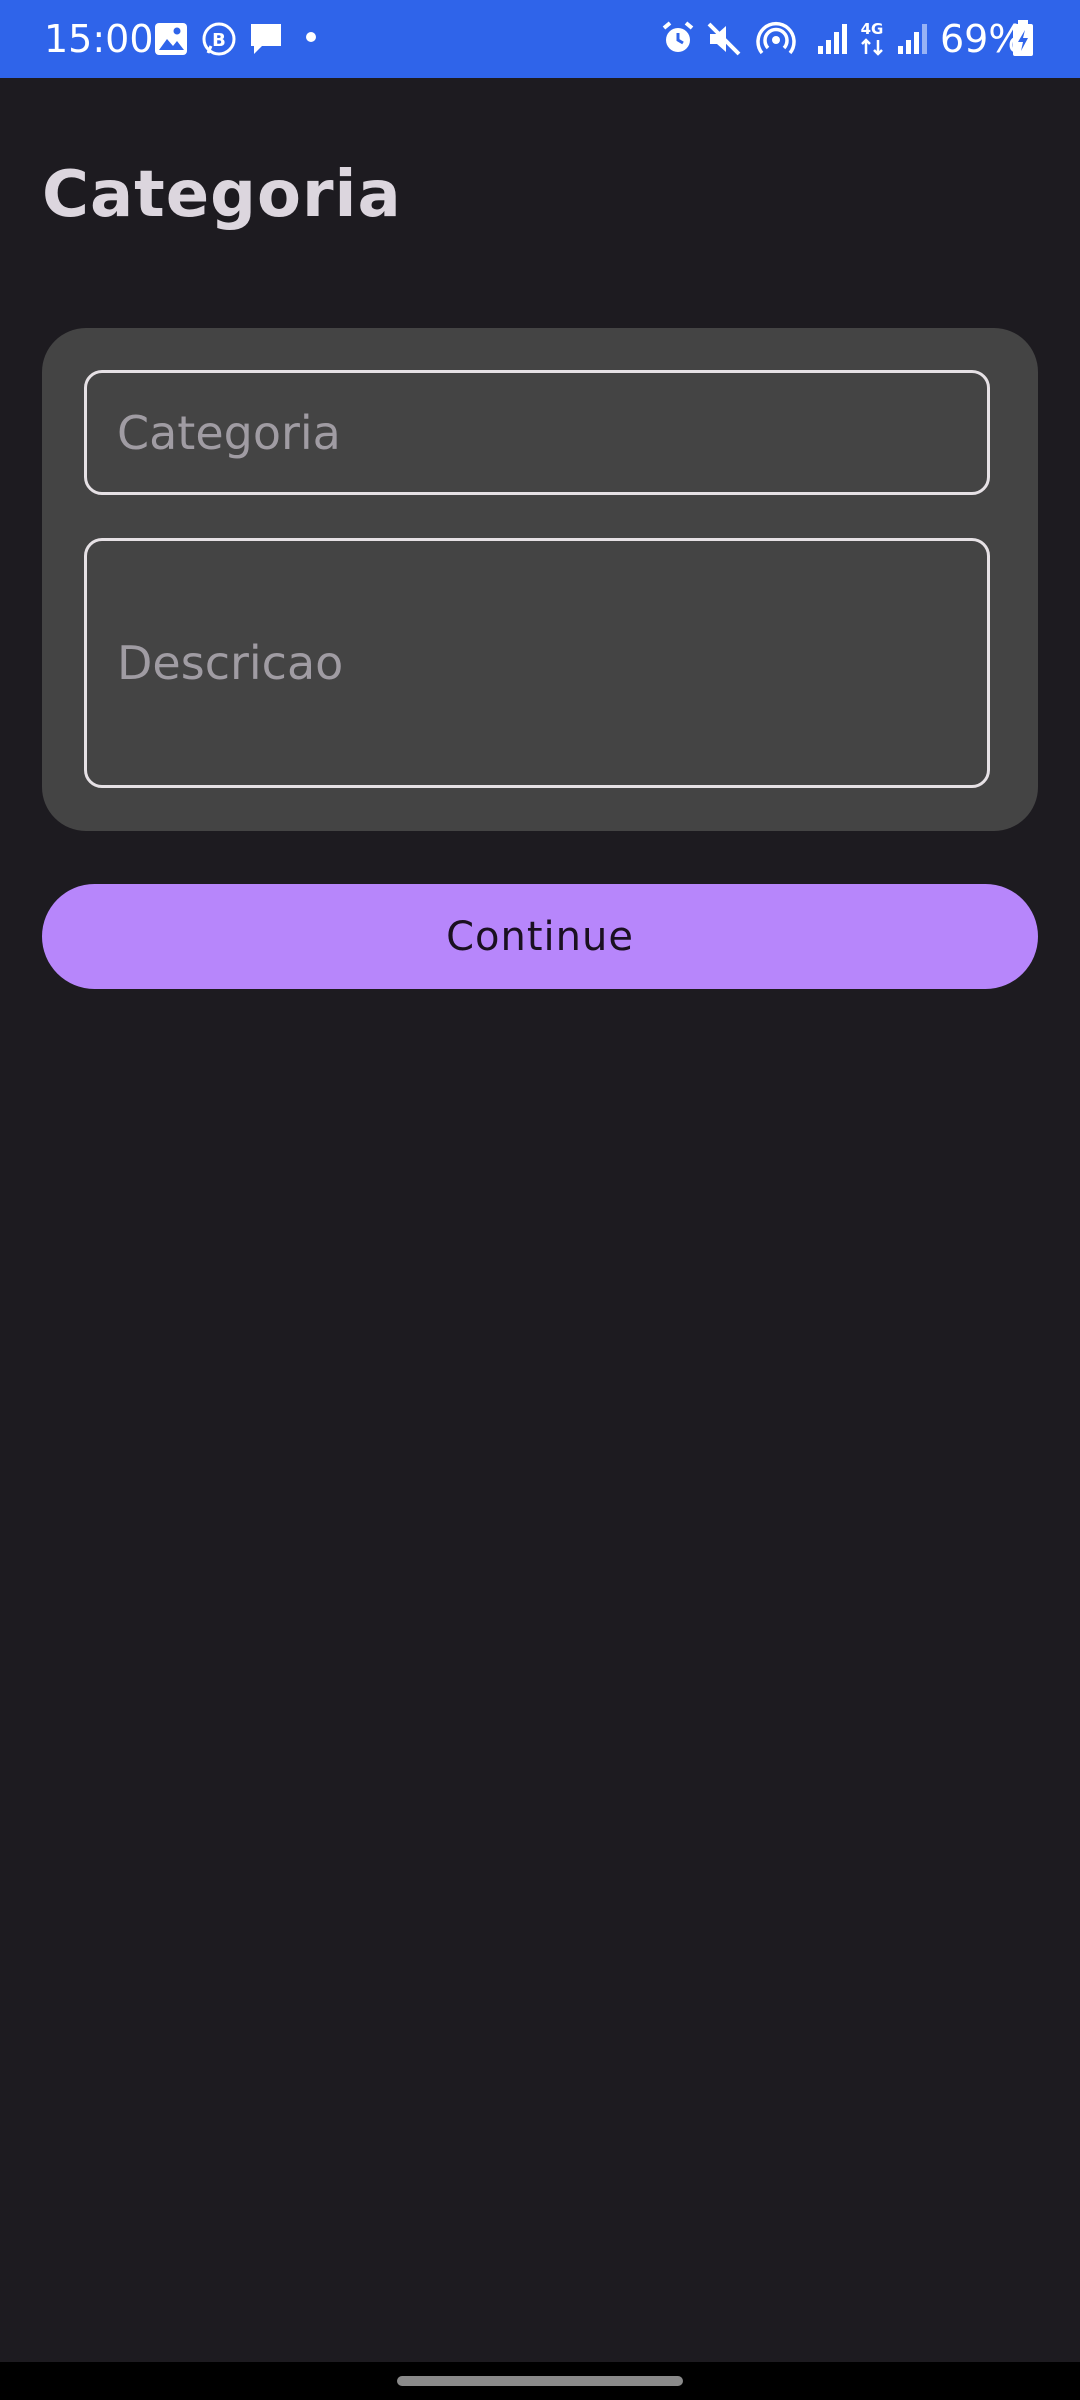  What do you see at coordinates (540, 39) in the screenshot?
I see `status-bar: 15:00 B 4G 69%` at bounding box center [540, 39].